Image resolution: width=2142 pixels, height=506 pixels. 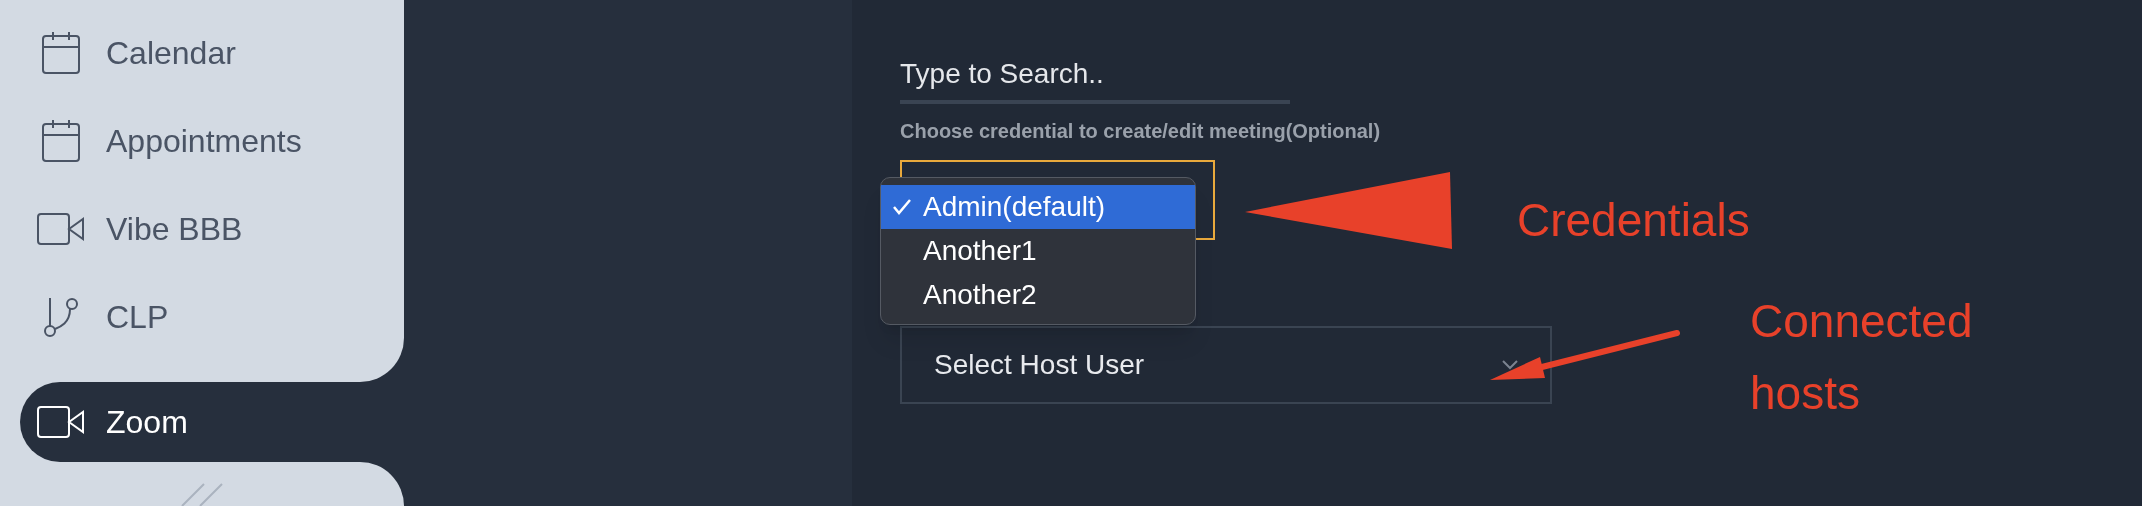 What do you see at coordinates (1141, 131) in the screenshot?
I see `field-label: Choose credential to create/edit meeting(Optional)` at bounding box center [1141, 131].